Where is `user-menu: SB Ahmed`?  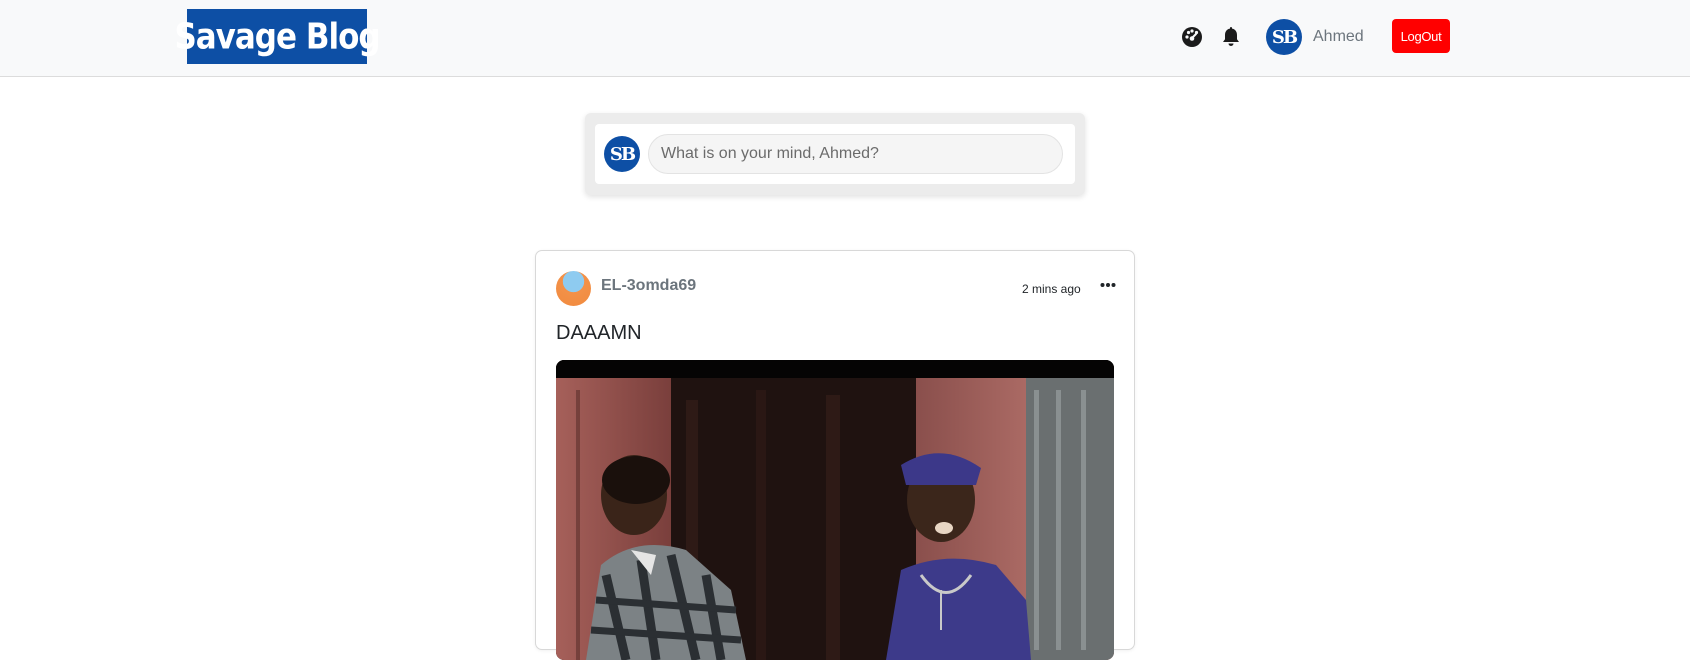 user-menu: SB Ahmed is located at coordinates (1315, 37).